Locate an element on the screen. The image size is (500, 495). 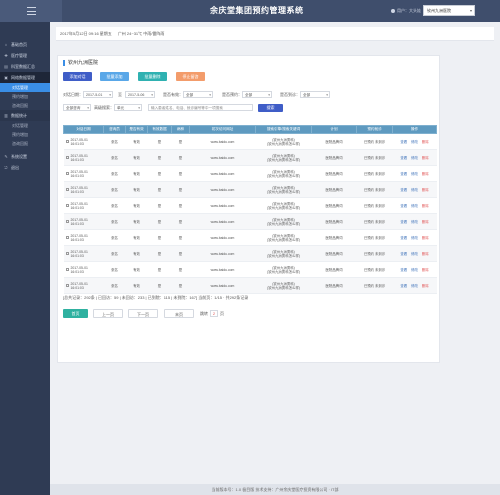
sidebar-item-medical: ✚ 医疗管理 is located at coordinates (25, 55).